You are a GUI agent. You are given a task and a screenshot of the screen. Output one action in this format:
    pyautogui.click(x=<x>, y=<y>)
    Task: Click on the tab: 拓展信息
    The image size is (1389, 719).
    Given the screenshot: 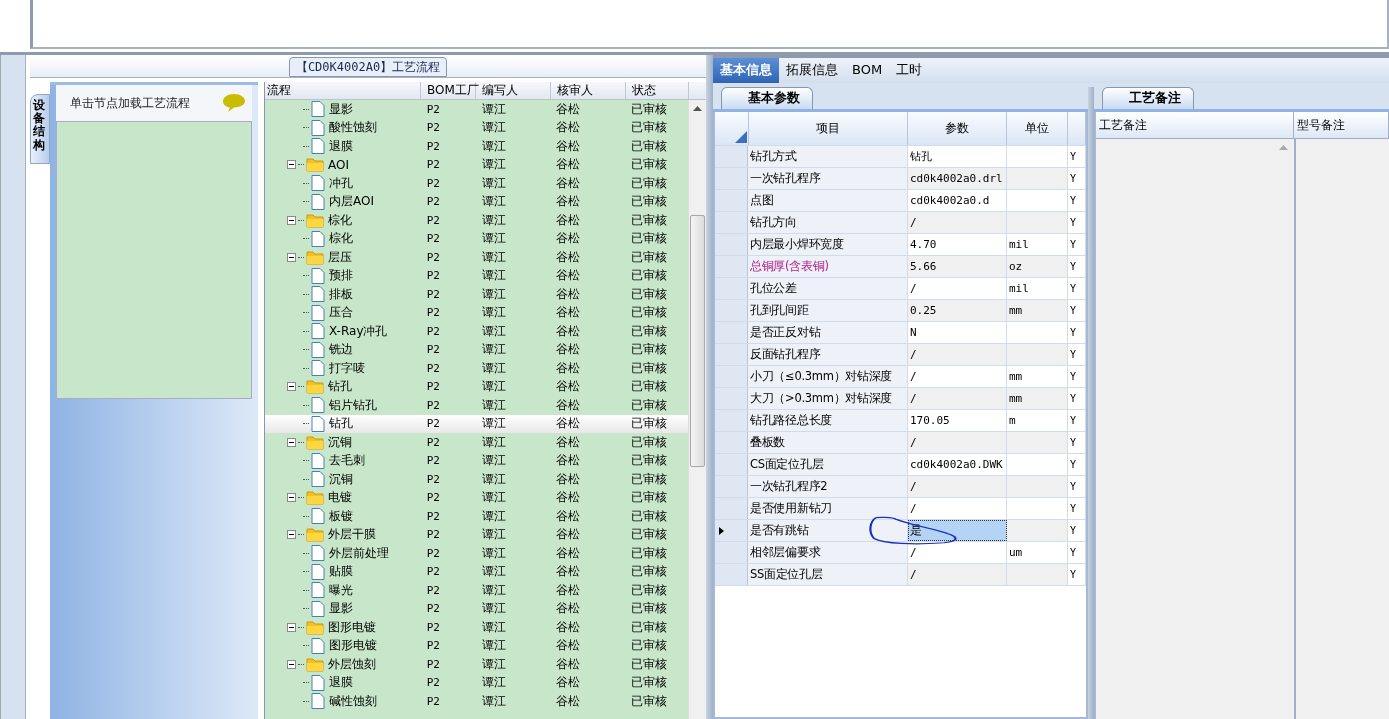 What is the action you would take?
    pyautogui.click(x=812, y=70)
    